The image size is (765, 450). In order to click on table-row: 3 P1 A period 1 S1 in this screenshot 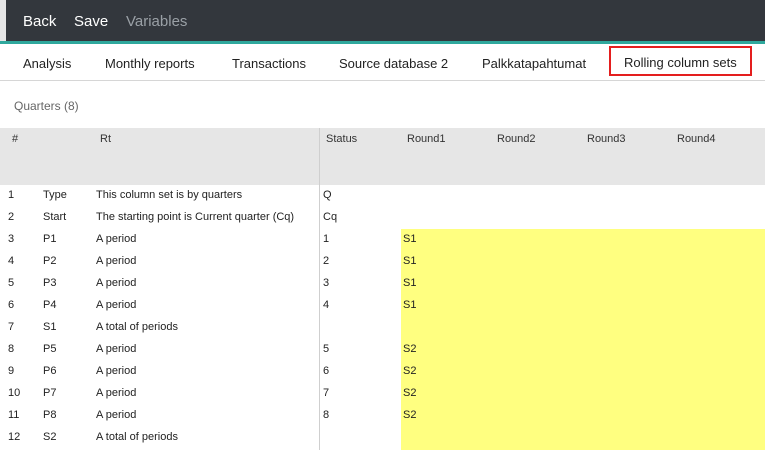, I will do `click(382, 240)`.